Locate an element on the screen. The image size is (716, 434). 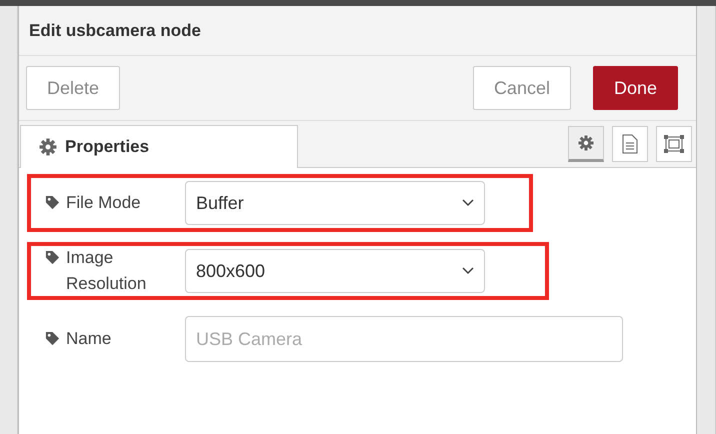
field-label: Image Resolution is located at coordinates (107, 271).